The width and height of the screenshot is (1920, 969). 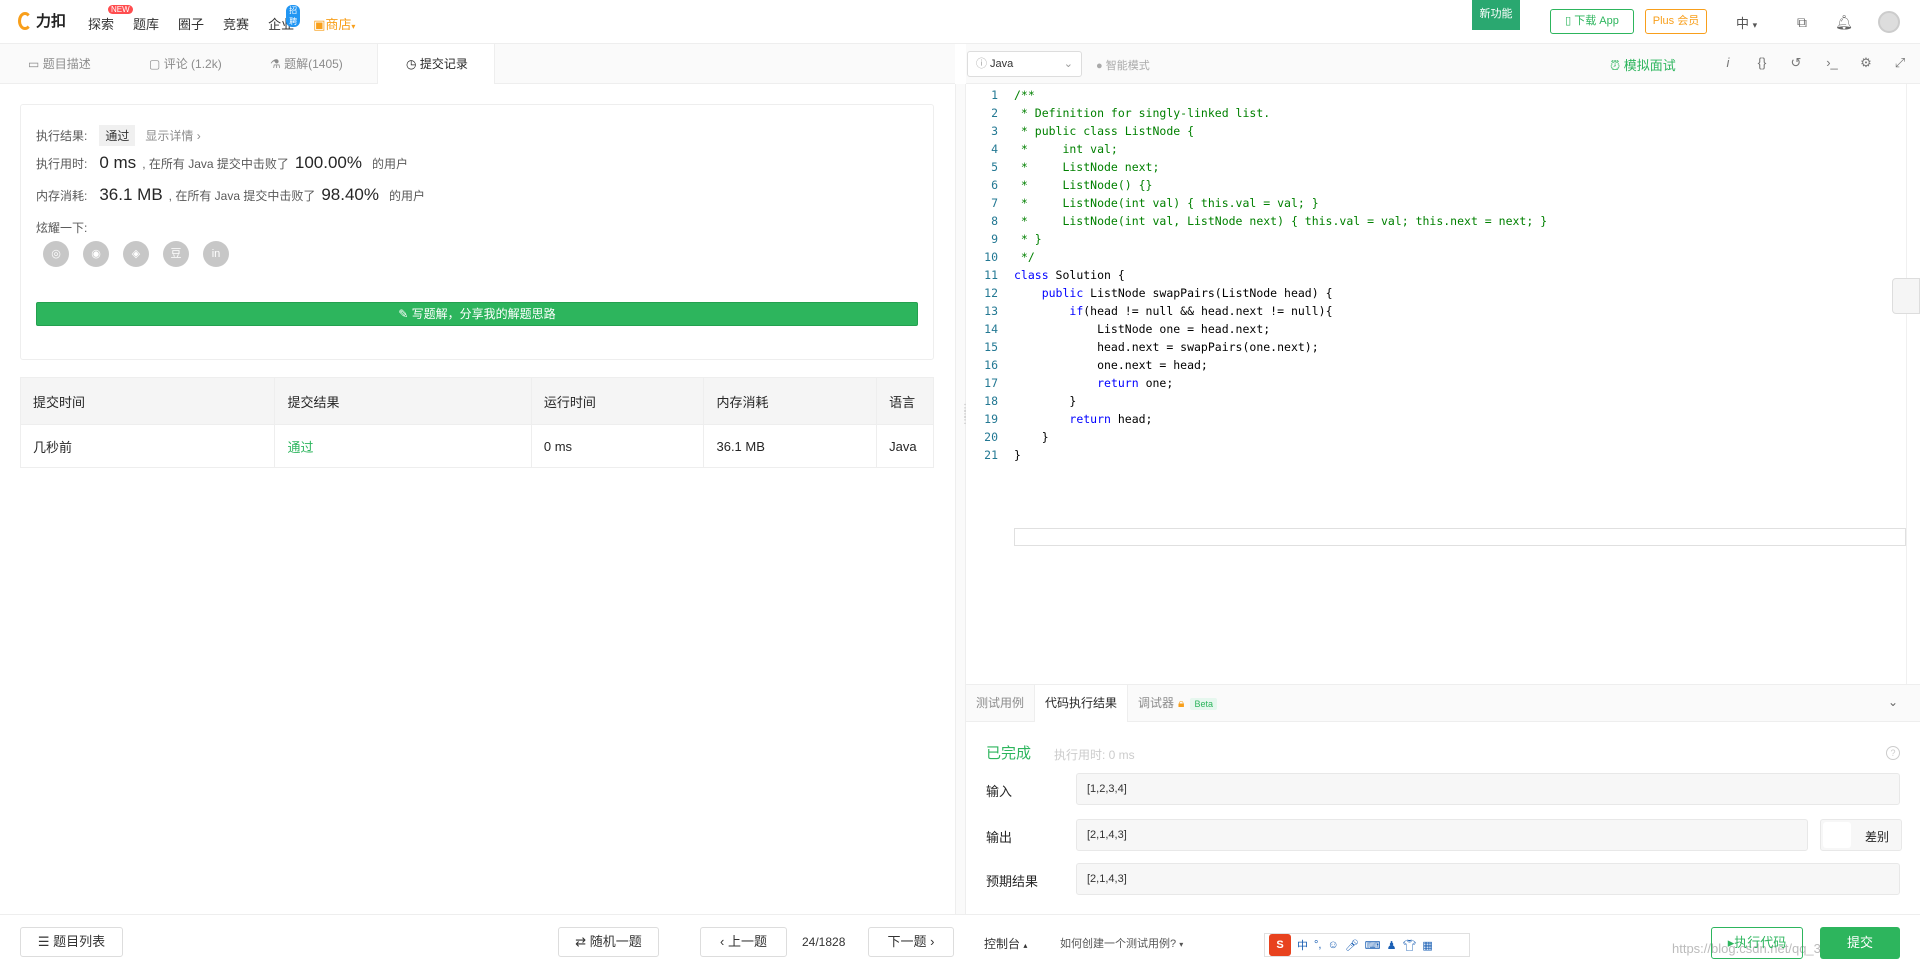 What do you see at coordinates (191, 23) in the screenshot?
I see `nav-circle: 圈子` at bounding box center [191, 23].